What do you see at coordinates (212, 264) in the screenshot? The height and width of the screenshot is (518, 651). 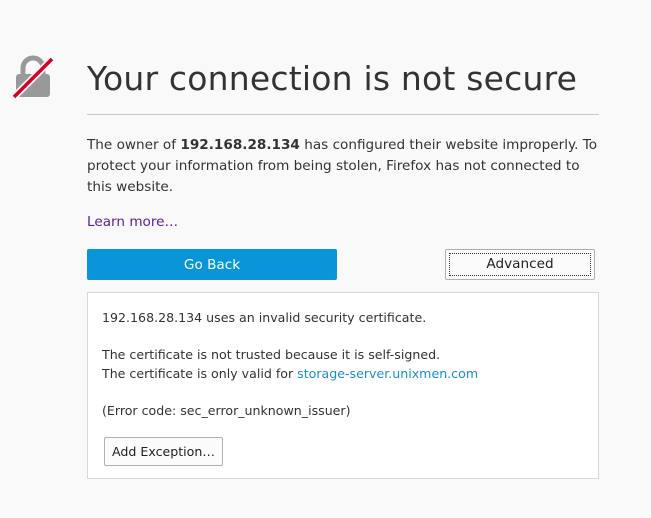 I see `go-back-button: Go Back` at bounding box center [212, 264].